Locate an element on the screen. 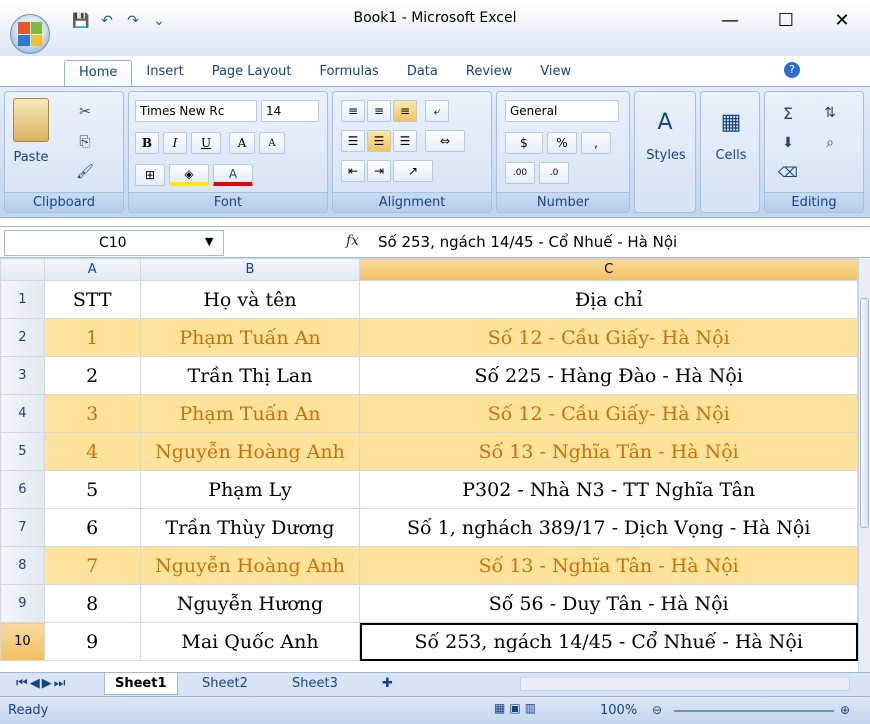 This screenshot has height=724, width=870. redo-icon: ↷ is located at coordinates (133, 21).